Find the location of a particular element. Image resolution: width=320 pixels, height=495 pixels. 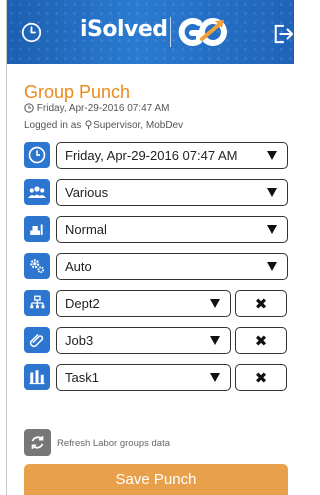

clear-task-button: ✖ is located at coordinates (261, 377).